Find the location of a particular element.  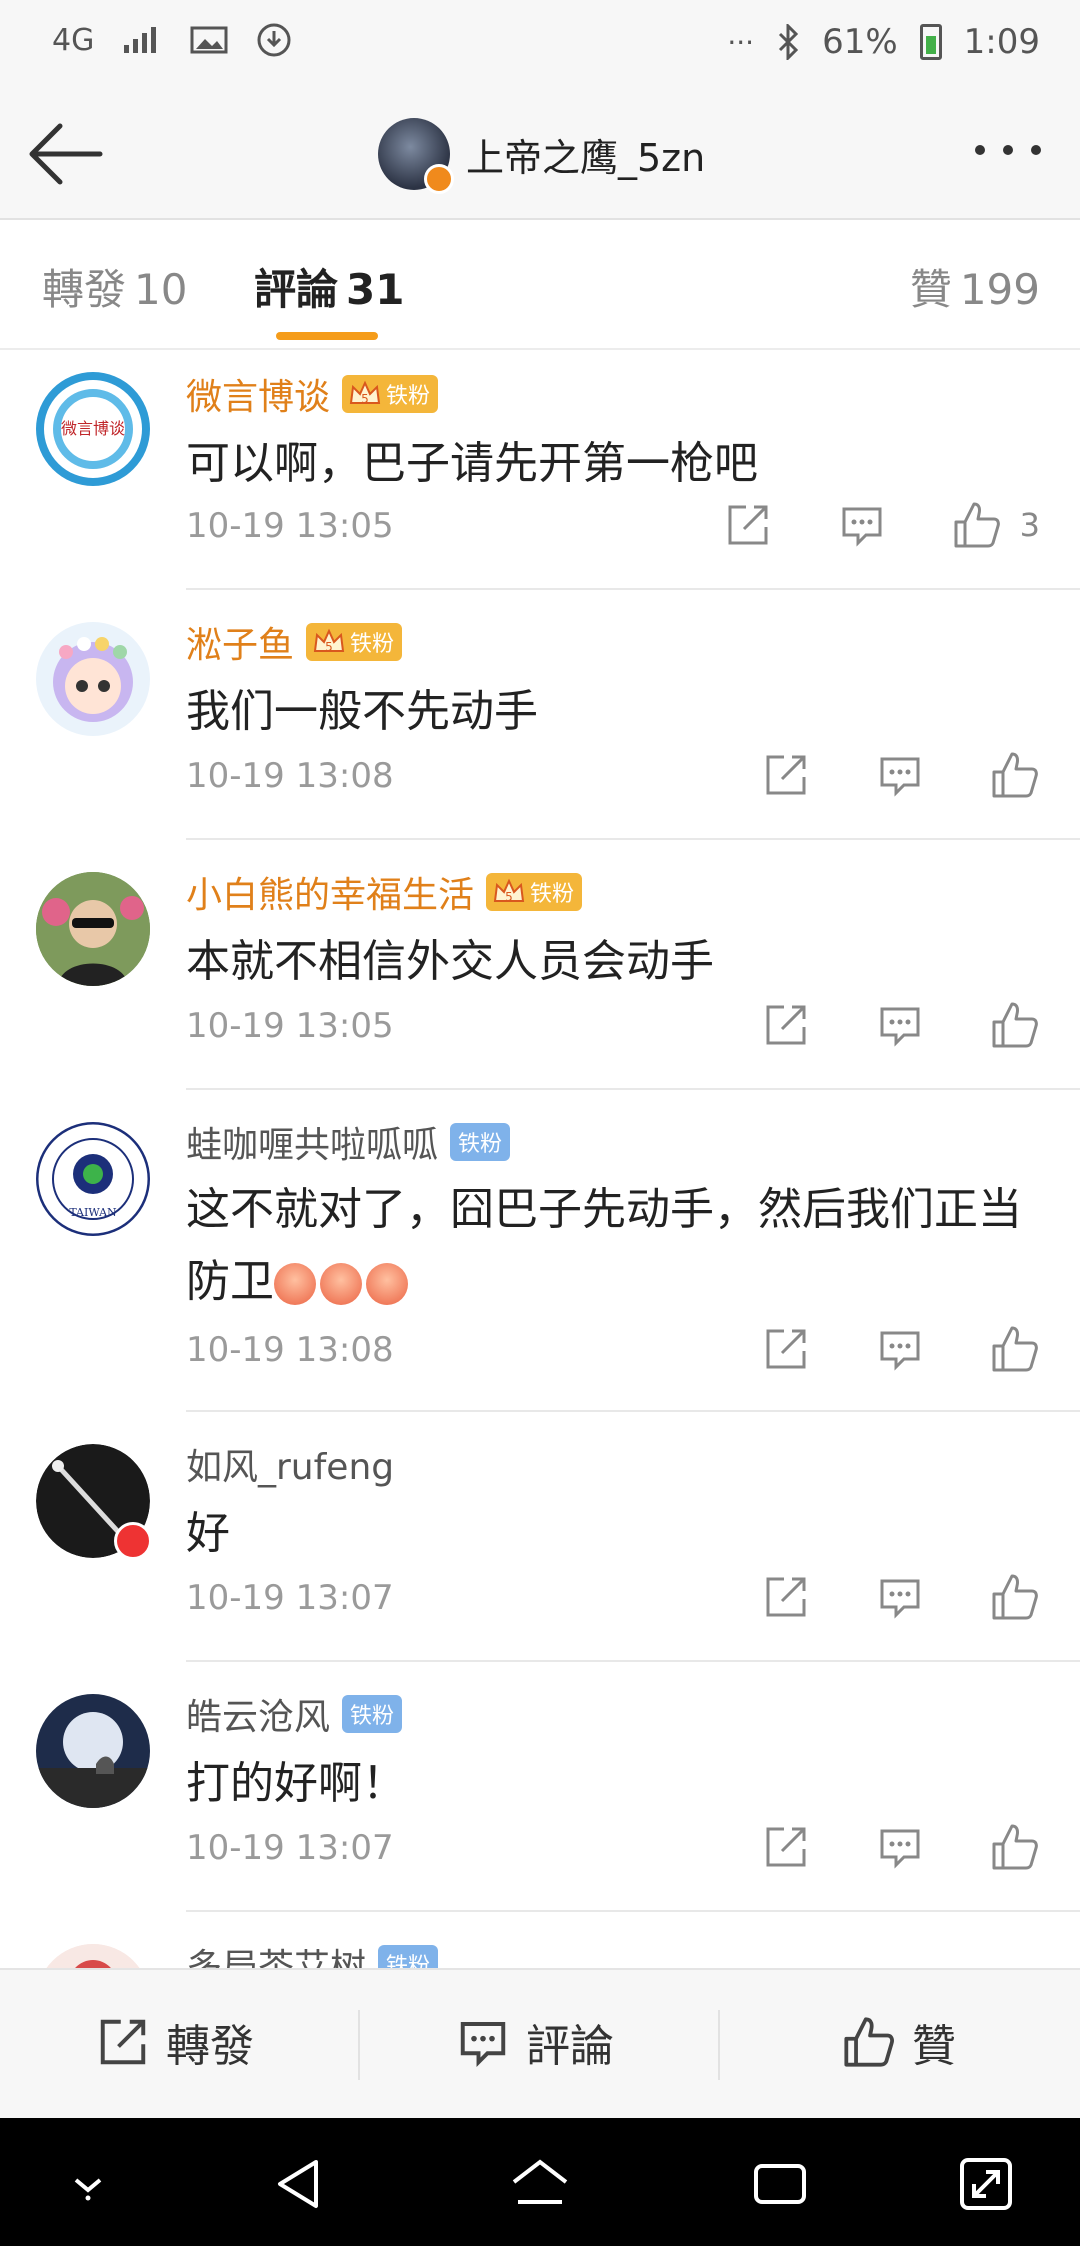

comment-author: 淞子鱼 5 铁粉 is located at coordinates (294, 642).